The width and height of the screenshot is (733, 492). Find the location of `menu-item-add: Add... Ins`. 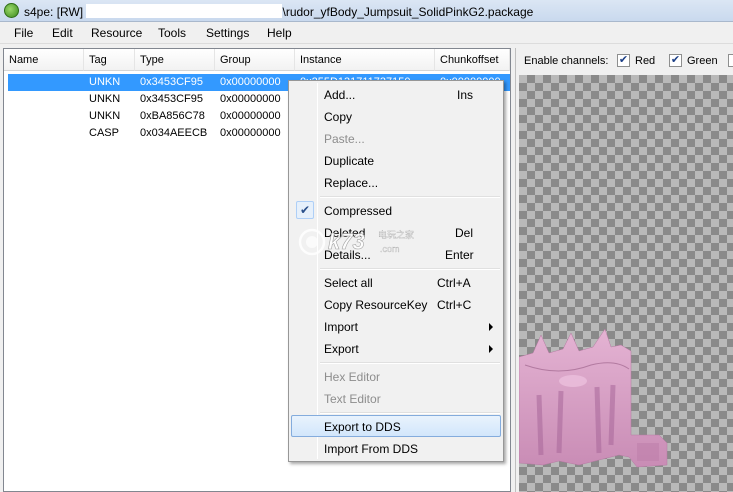

menu-item-add: Add... Ins is located at coordinates (396, 94).